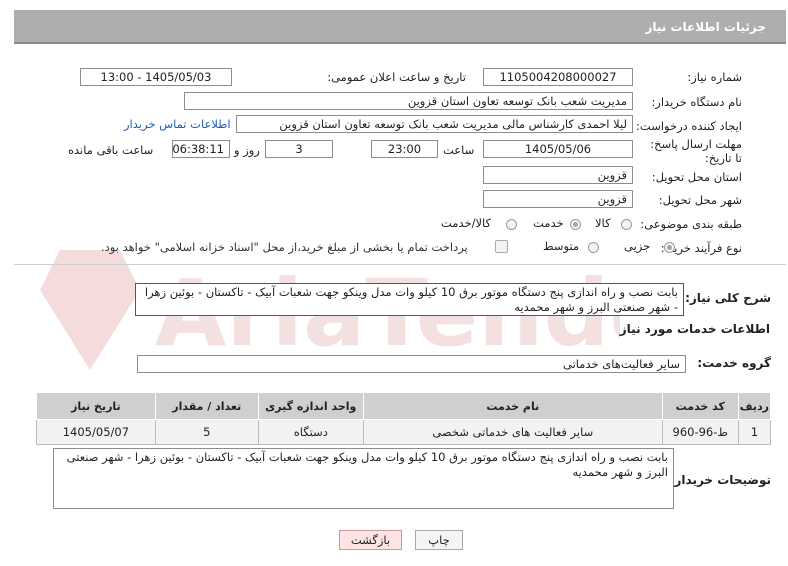 This screenshot has width=788, height=566. I want to click on col-need-date: تاریخ نیاز, so click(96, 406).